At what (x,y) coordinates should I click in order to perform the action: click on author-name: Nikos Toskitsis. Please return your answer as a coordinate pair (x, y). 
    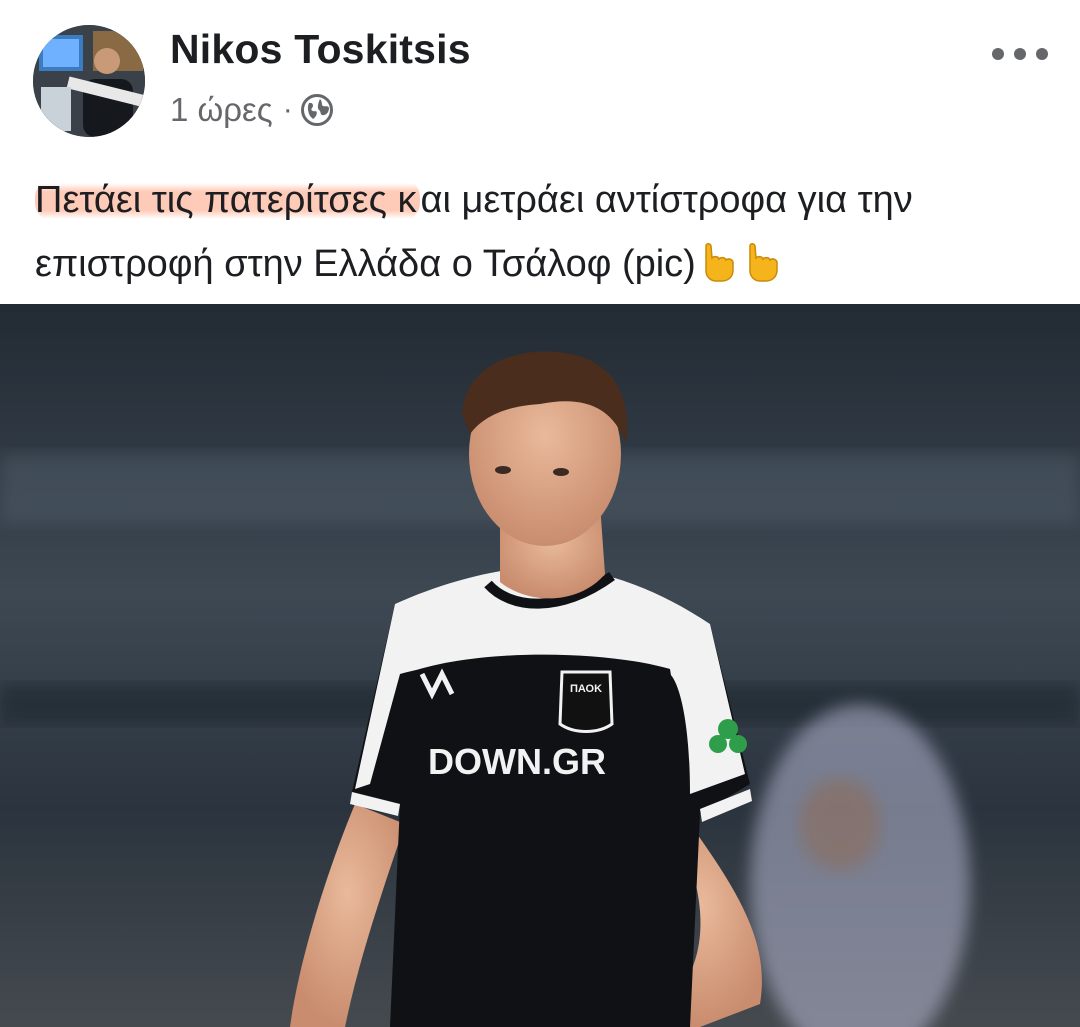
    Looking at the image, I should click on (320, 49).